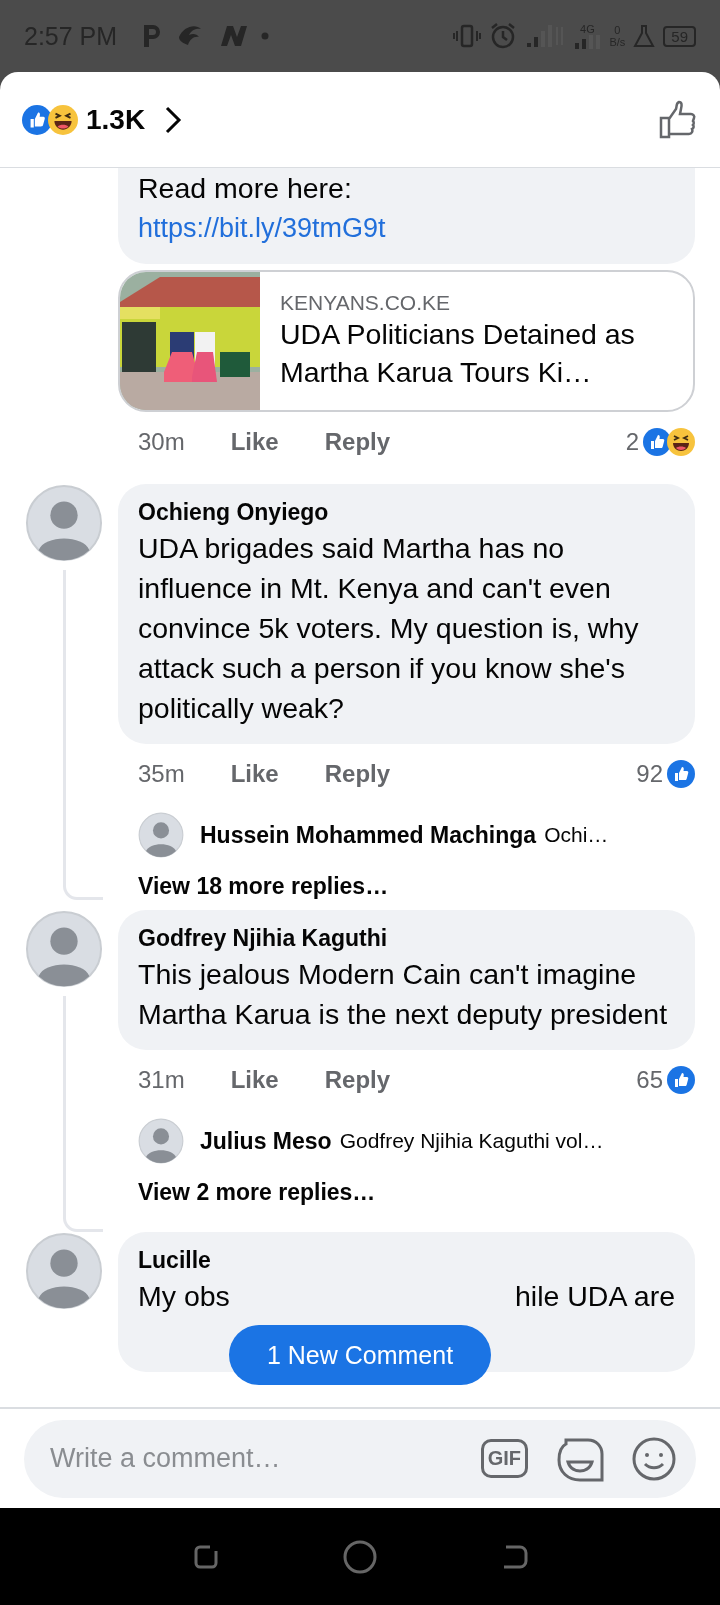 This screenshot has width=720, height=1605. Describe the element at coordinates (678, 119) in the screenshot. I see `thumbs-up-icon` at that location.